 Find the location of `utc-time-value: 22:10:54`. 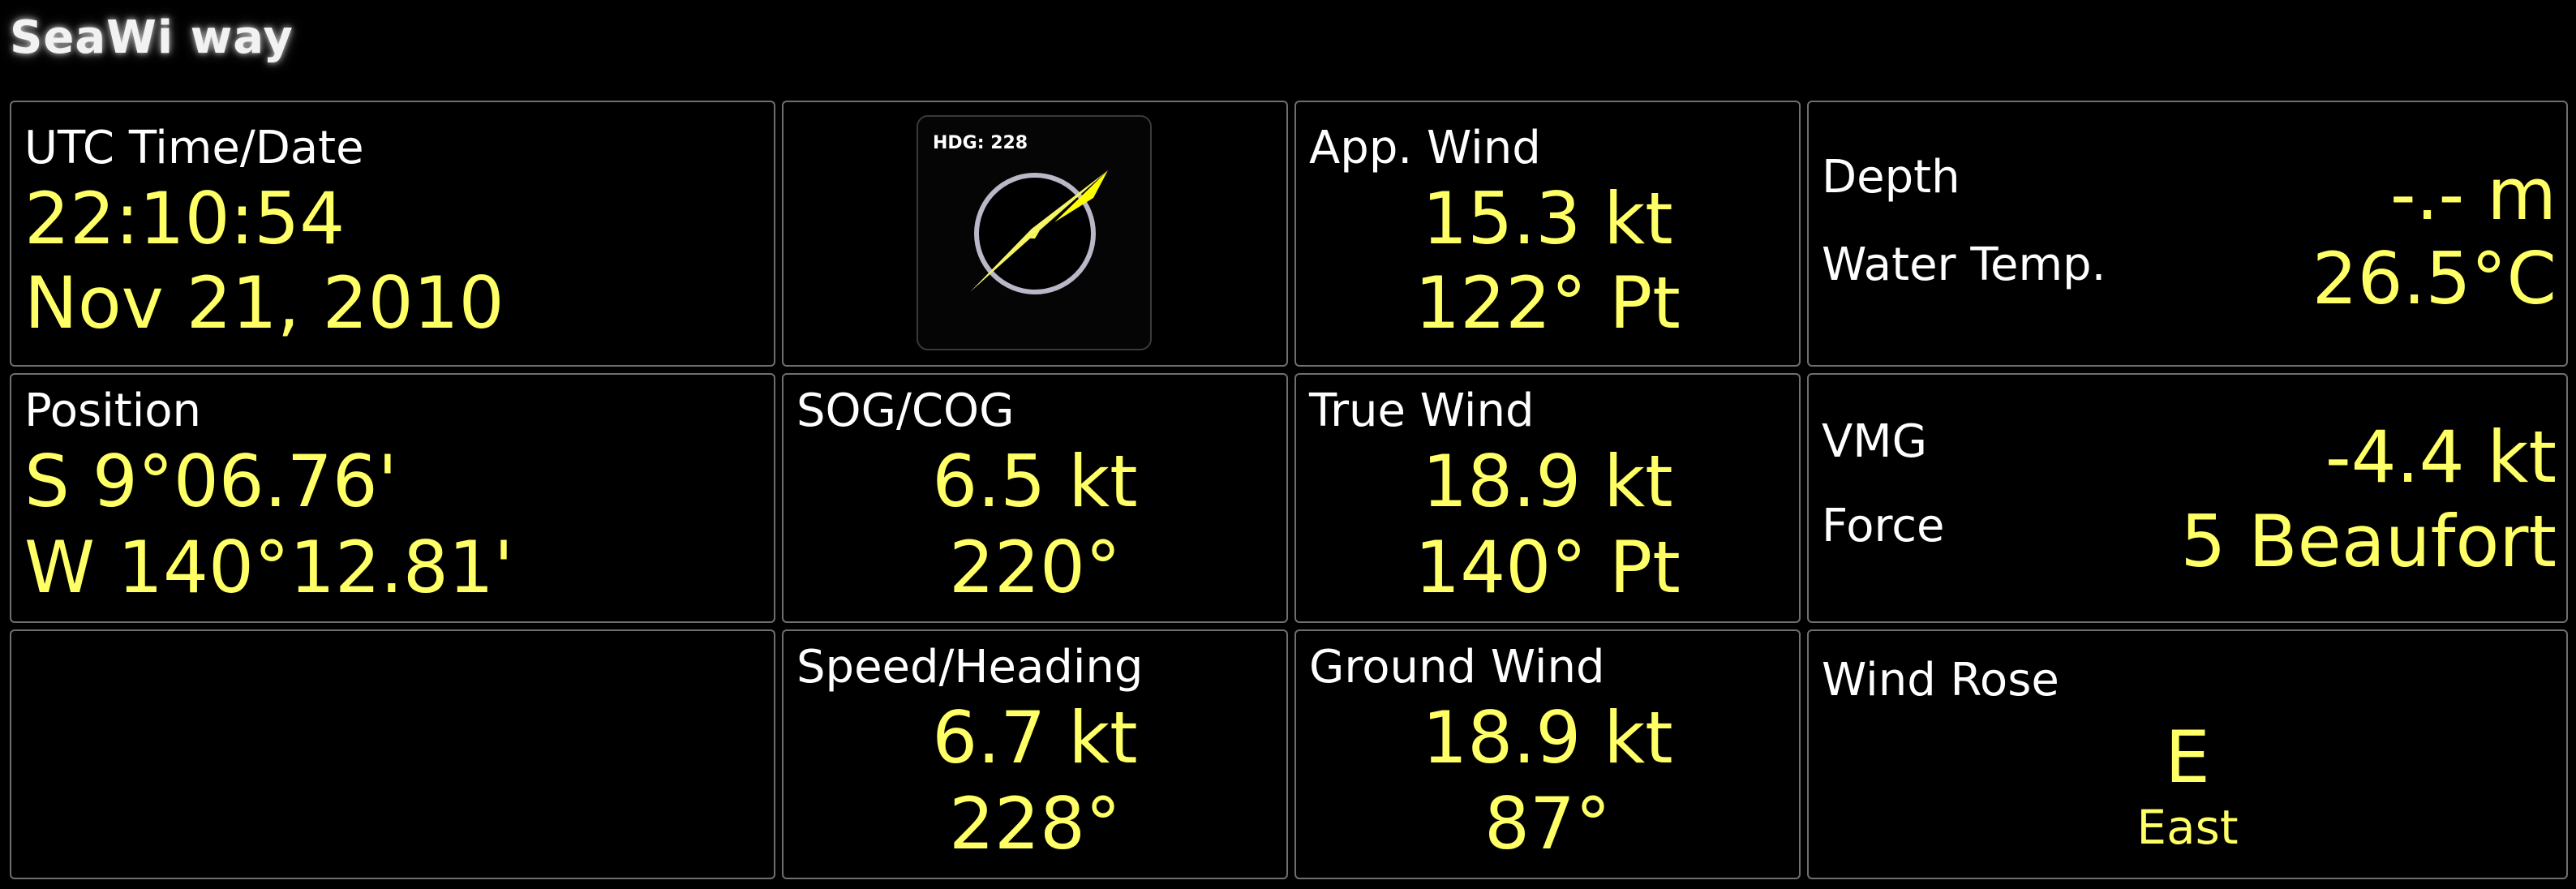

utc-time-value: 22:10:54 is located at coordinates (185, 218).